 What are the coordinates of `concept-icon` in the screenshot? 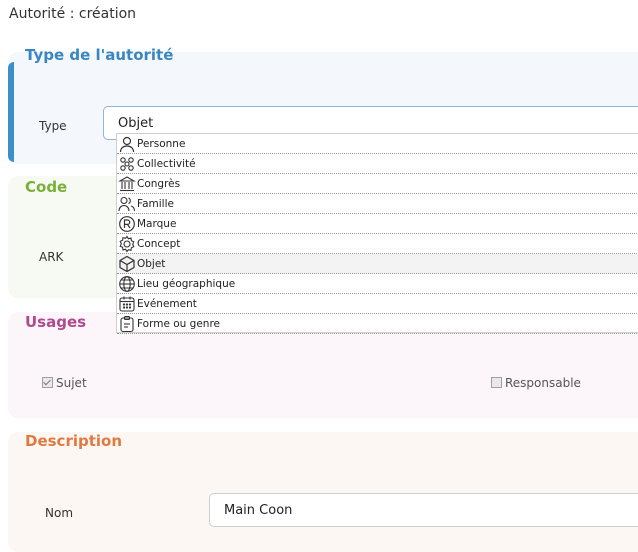 It's located at (127, 244).